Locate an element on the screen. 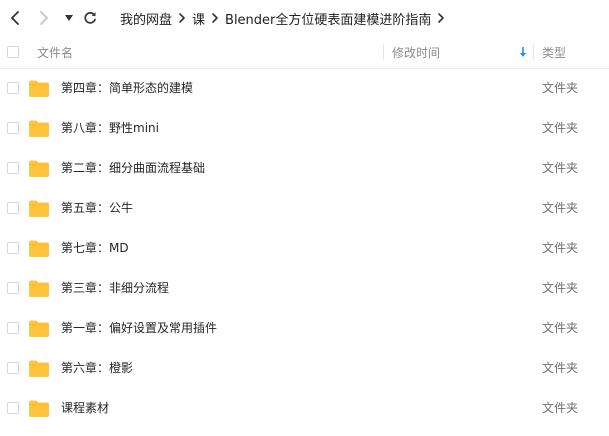 This screenshot has width=609, height=436. file-row: 课程素材 文件夹 is located at coordinates (304, 408).